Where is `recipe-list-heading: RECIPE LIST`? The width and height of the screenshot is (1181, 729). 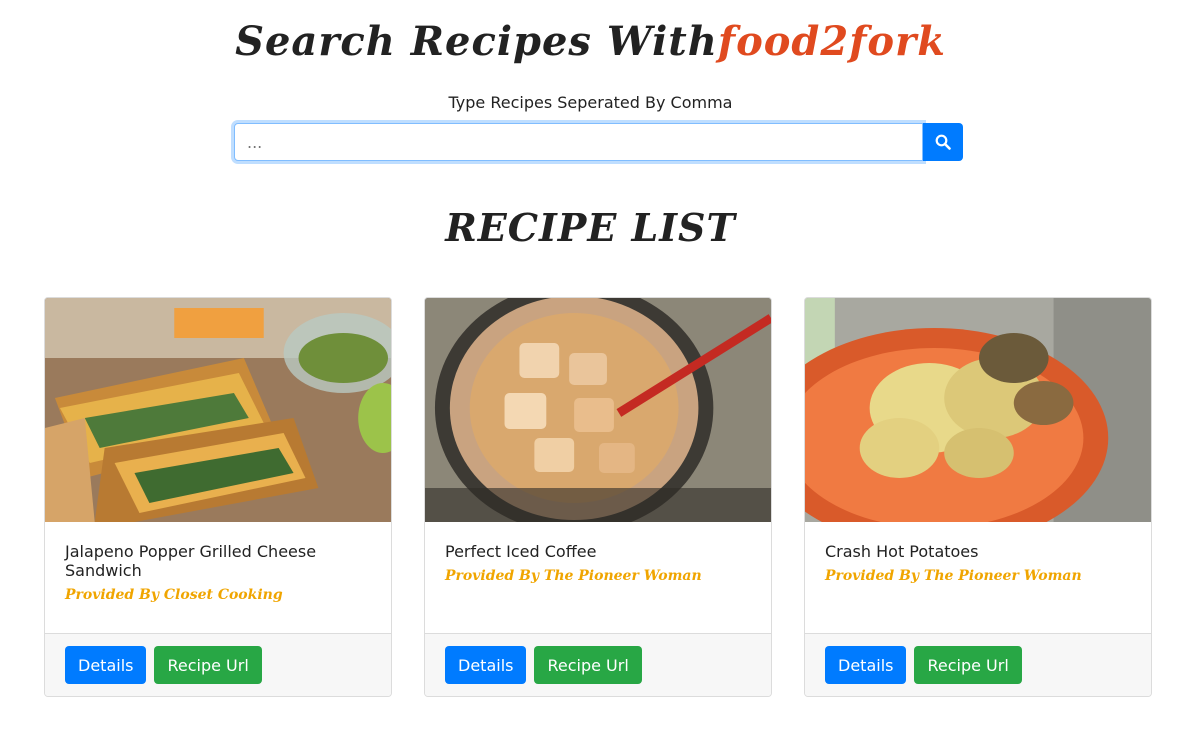 recipe-list-heading: RECIPE LIST is located at coordinates (590, 227).